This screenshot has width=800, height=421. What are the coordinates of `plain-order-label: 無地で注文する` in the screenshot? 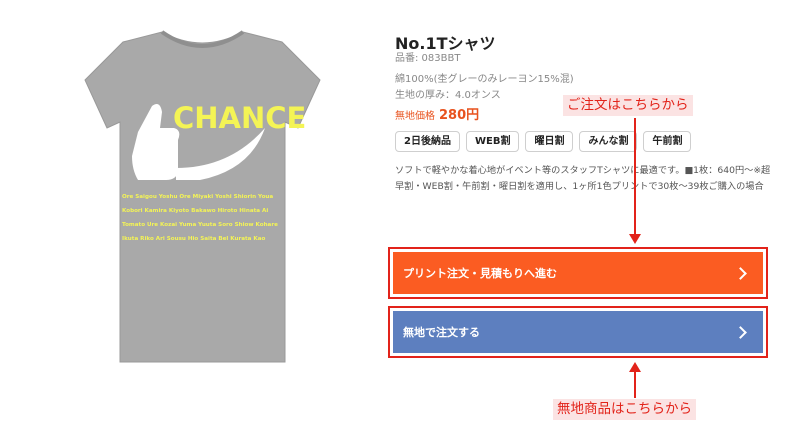 It's located at (441, 332).